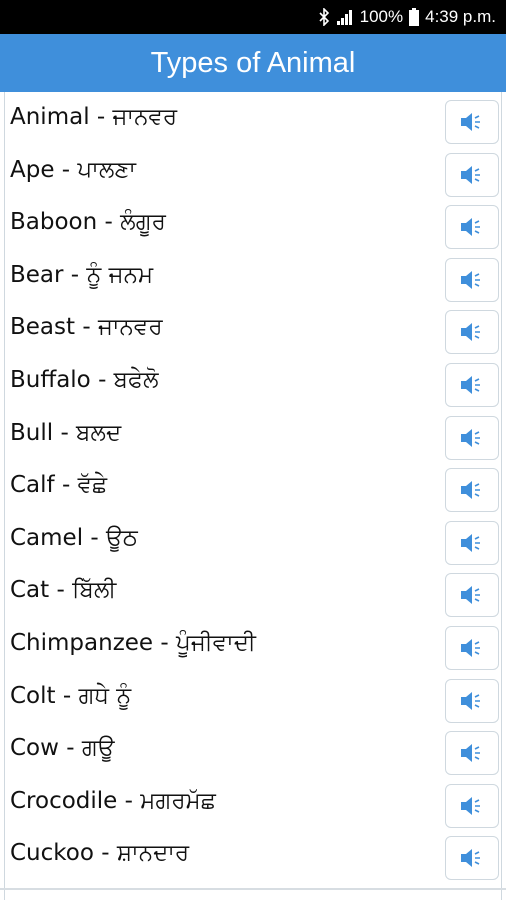 The height and width of the screenshot is (900, 506). What do you see at coordinates (253, 889) in the screenshot?
I see `bottom-divider` at bounding box center [253, 889].